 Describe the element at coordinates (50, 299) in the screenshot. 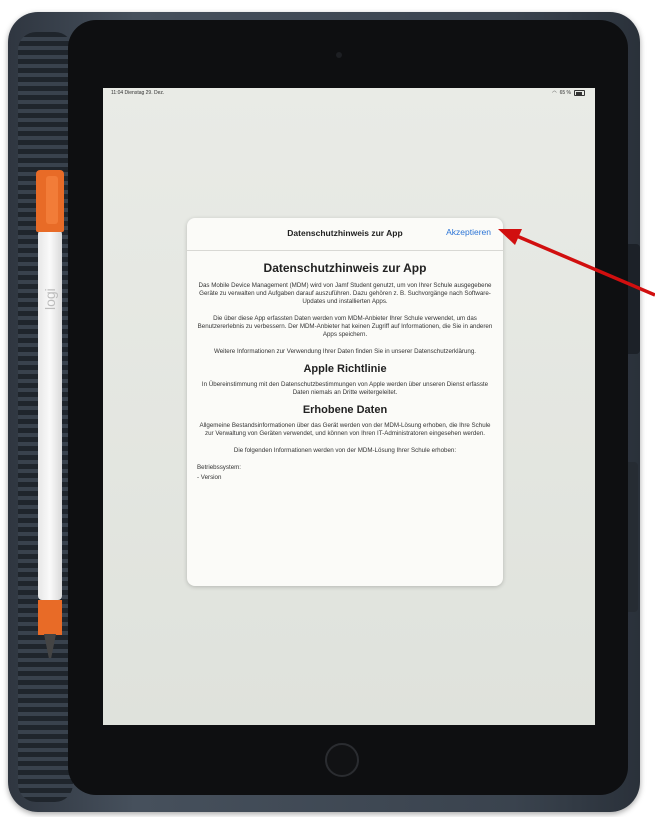

I see `pencil-logo: logi` at that location.